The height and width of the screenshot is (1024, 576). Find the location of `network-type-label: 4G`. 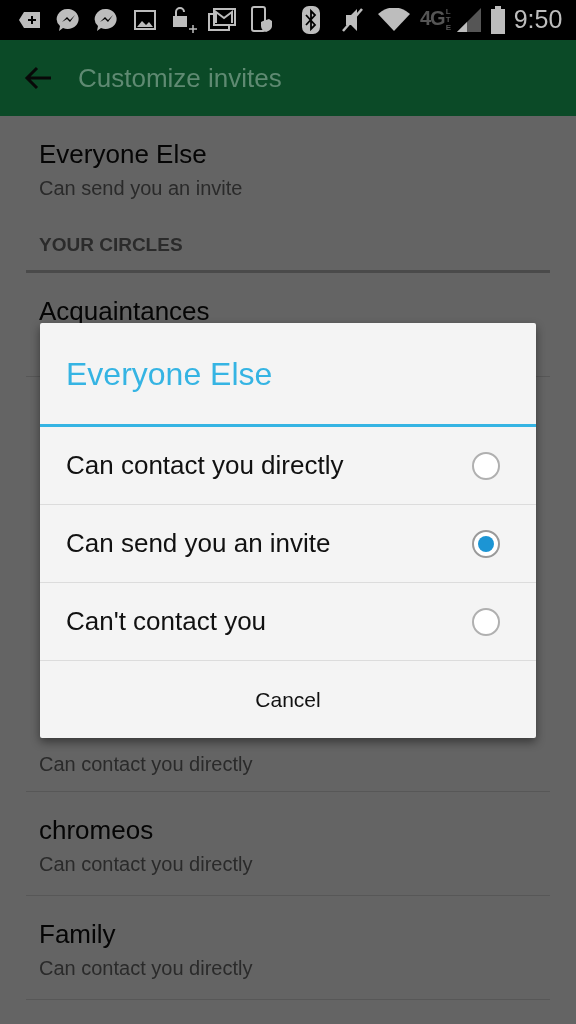

network-type-label: 4G is located at coordinates (432, 18).